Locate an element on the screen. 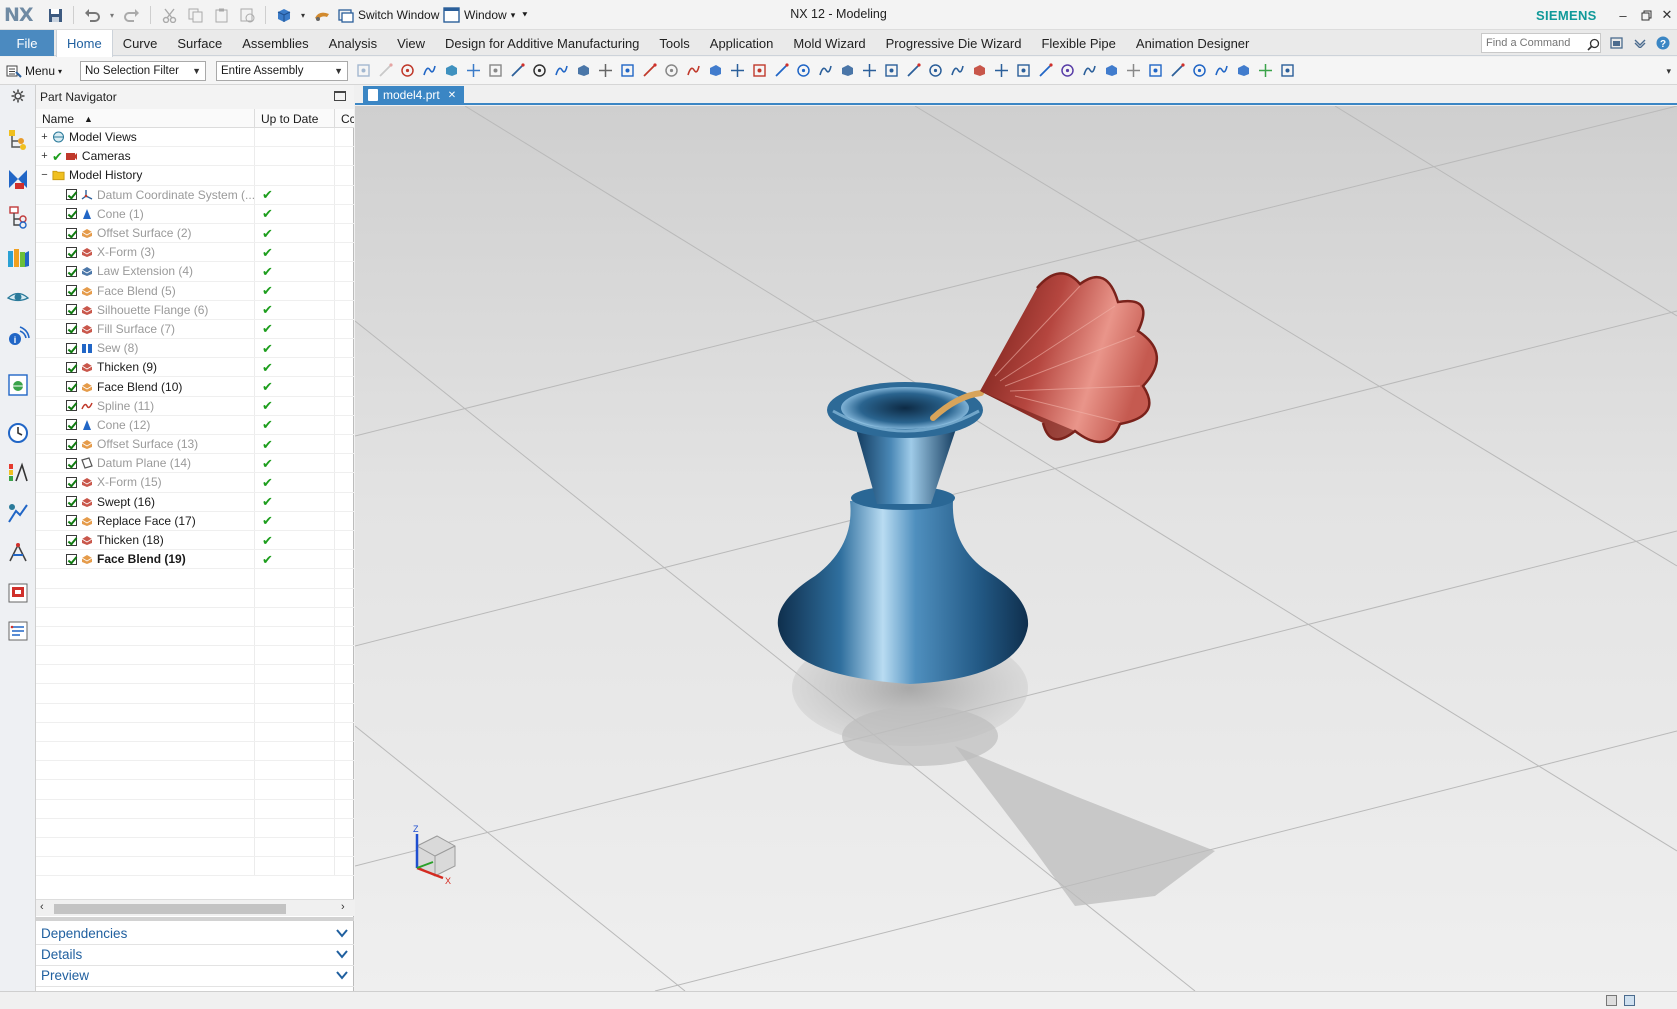 This screenshot has height=1009, width=1677. history-clock-icon is located at coordinates (18, 433).